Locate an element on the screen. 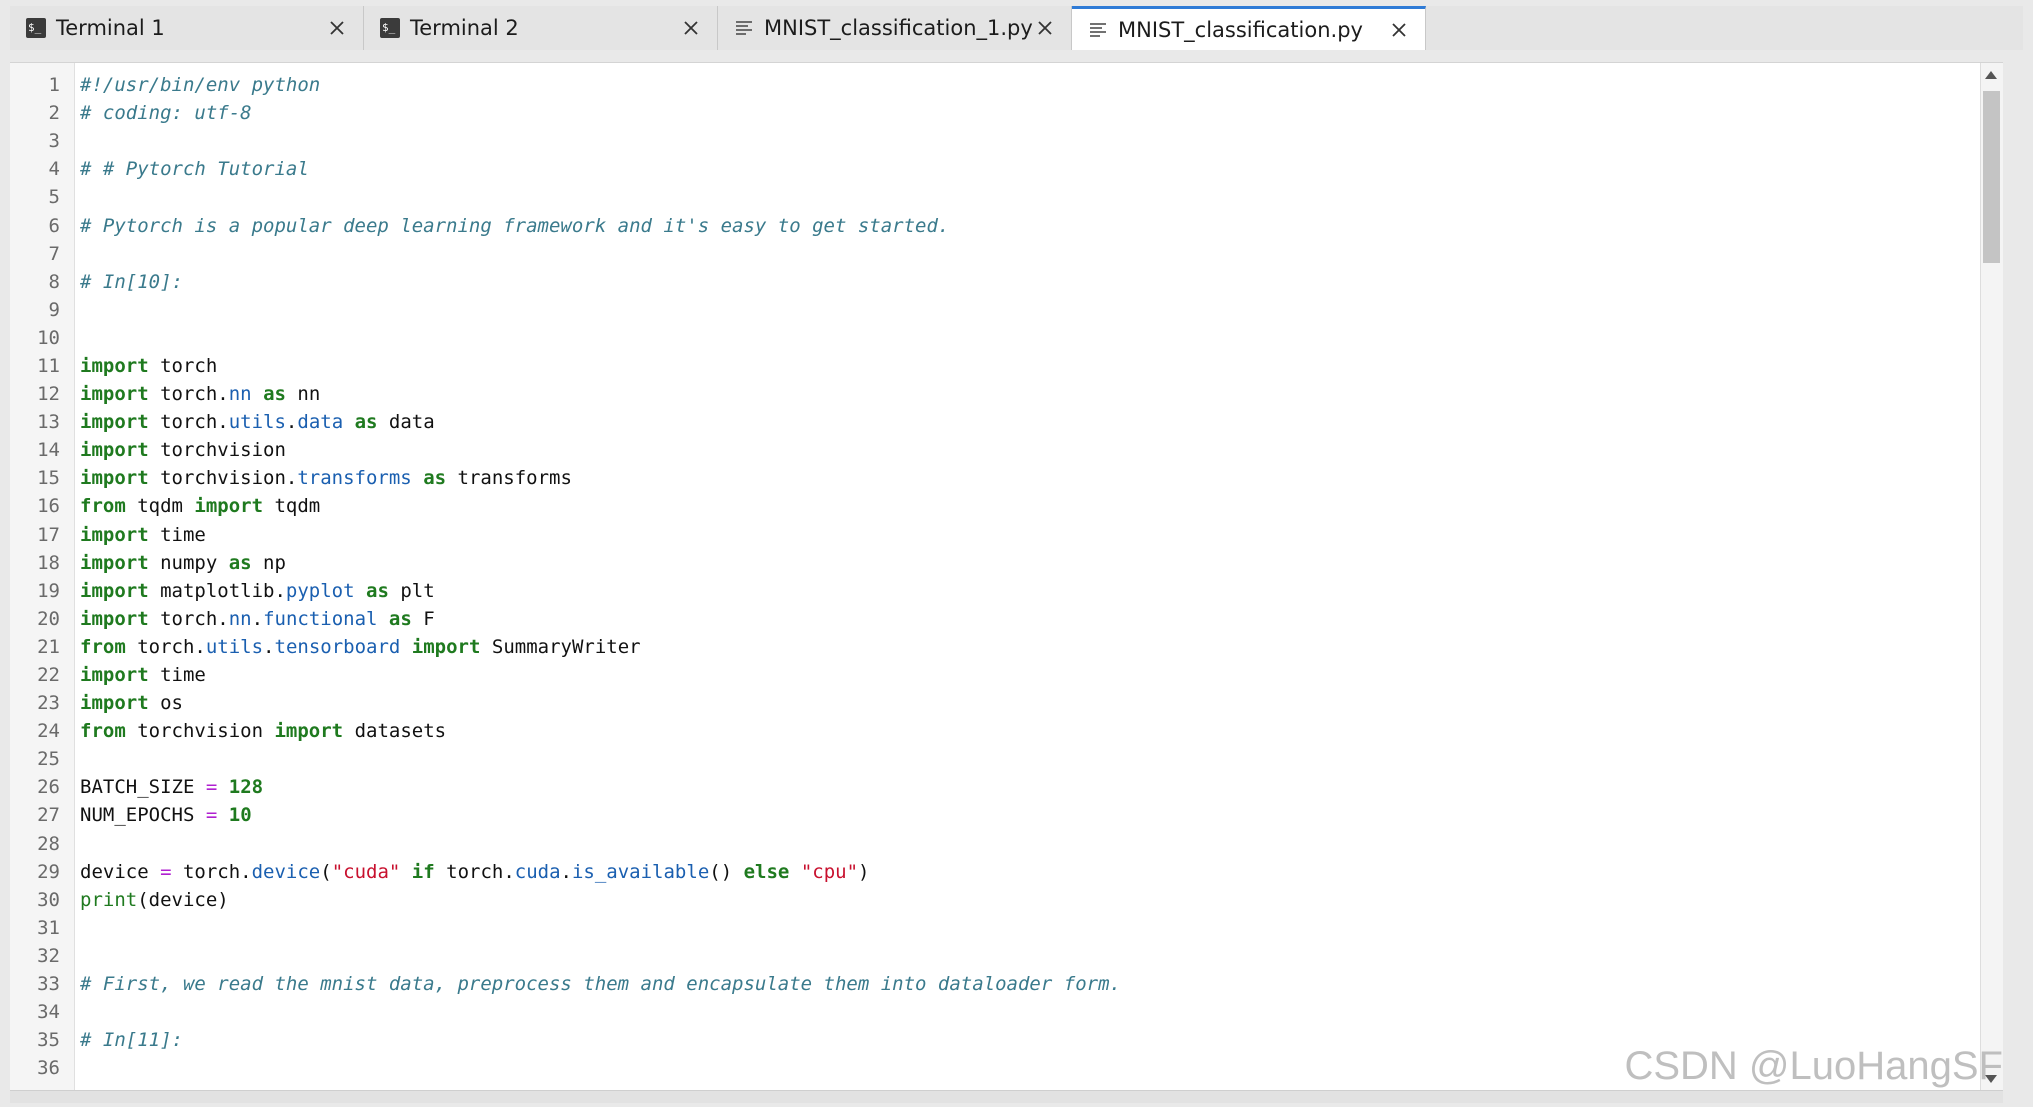 The width and height of the screenshot is (2033, 1107). code-text: NUM_EPOCHS = 10 is located at coordinates (156, 815).